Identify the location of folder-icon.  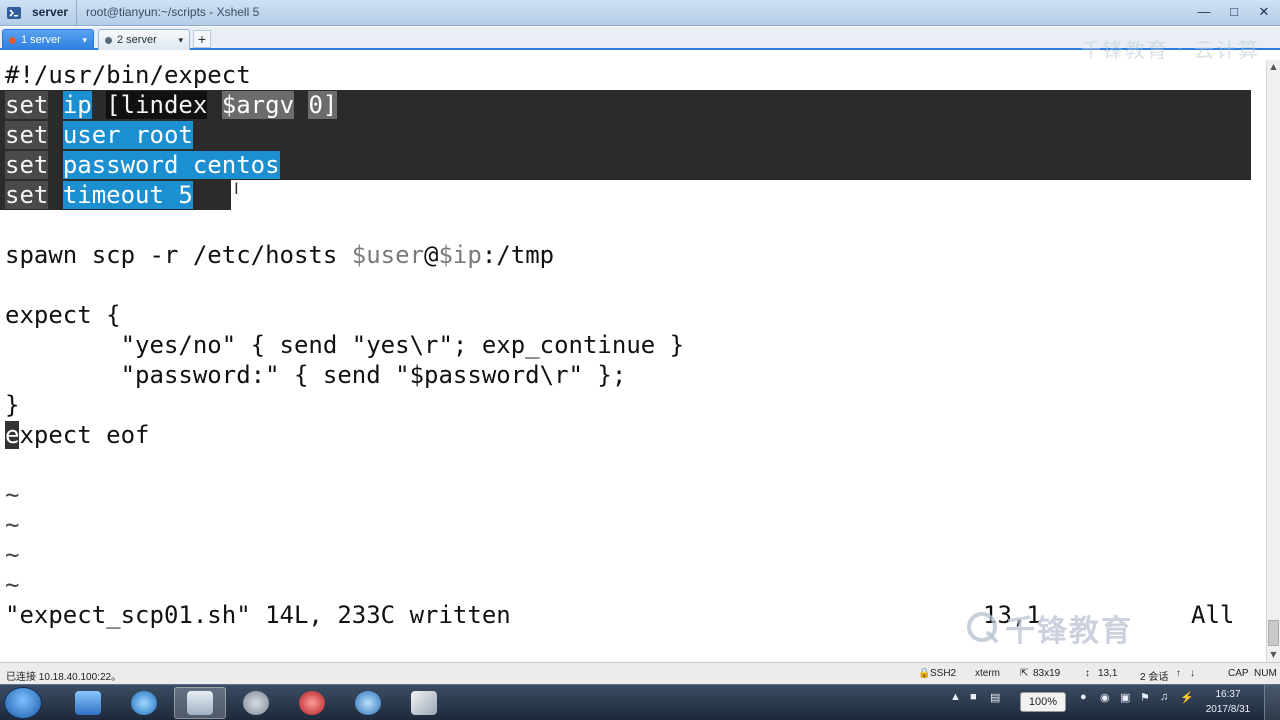
(88, 703).